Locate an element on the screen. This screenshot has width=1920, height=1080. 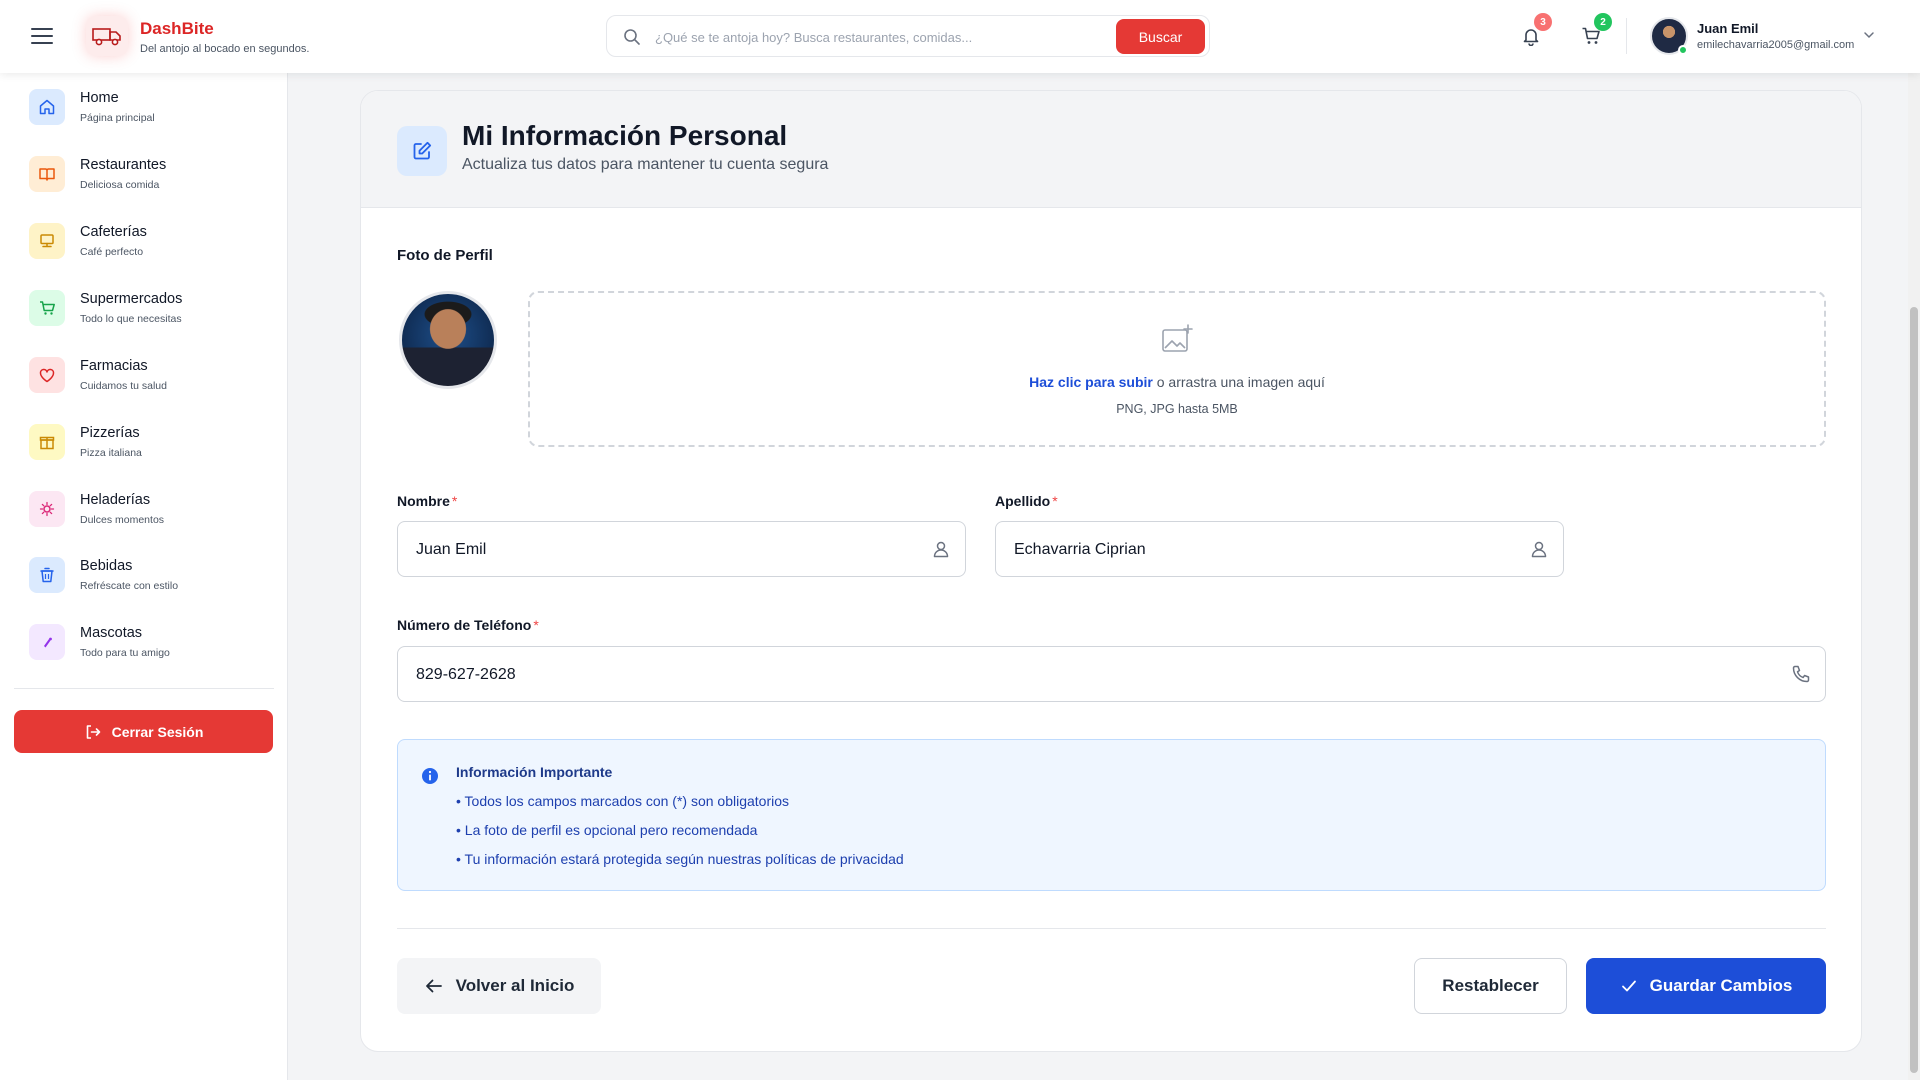
sidebar-item-label: Cafeterías is located at coordinates (113, 232).